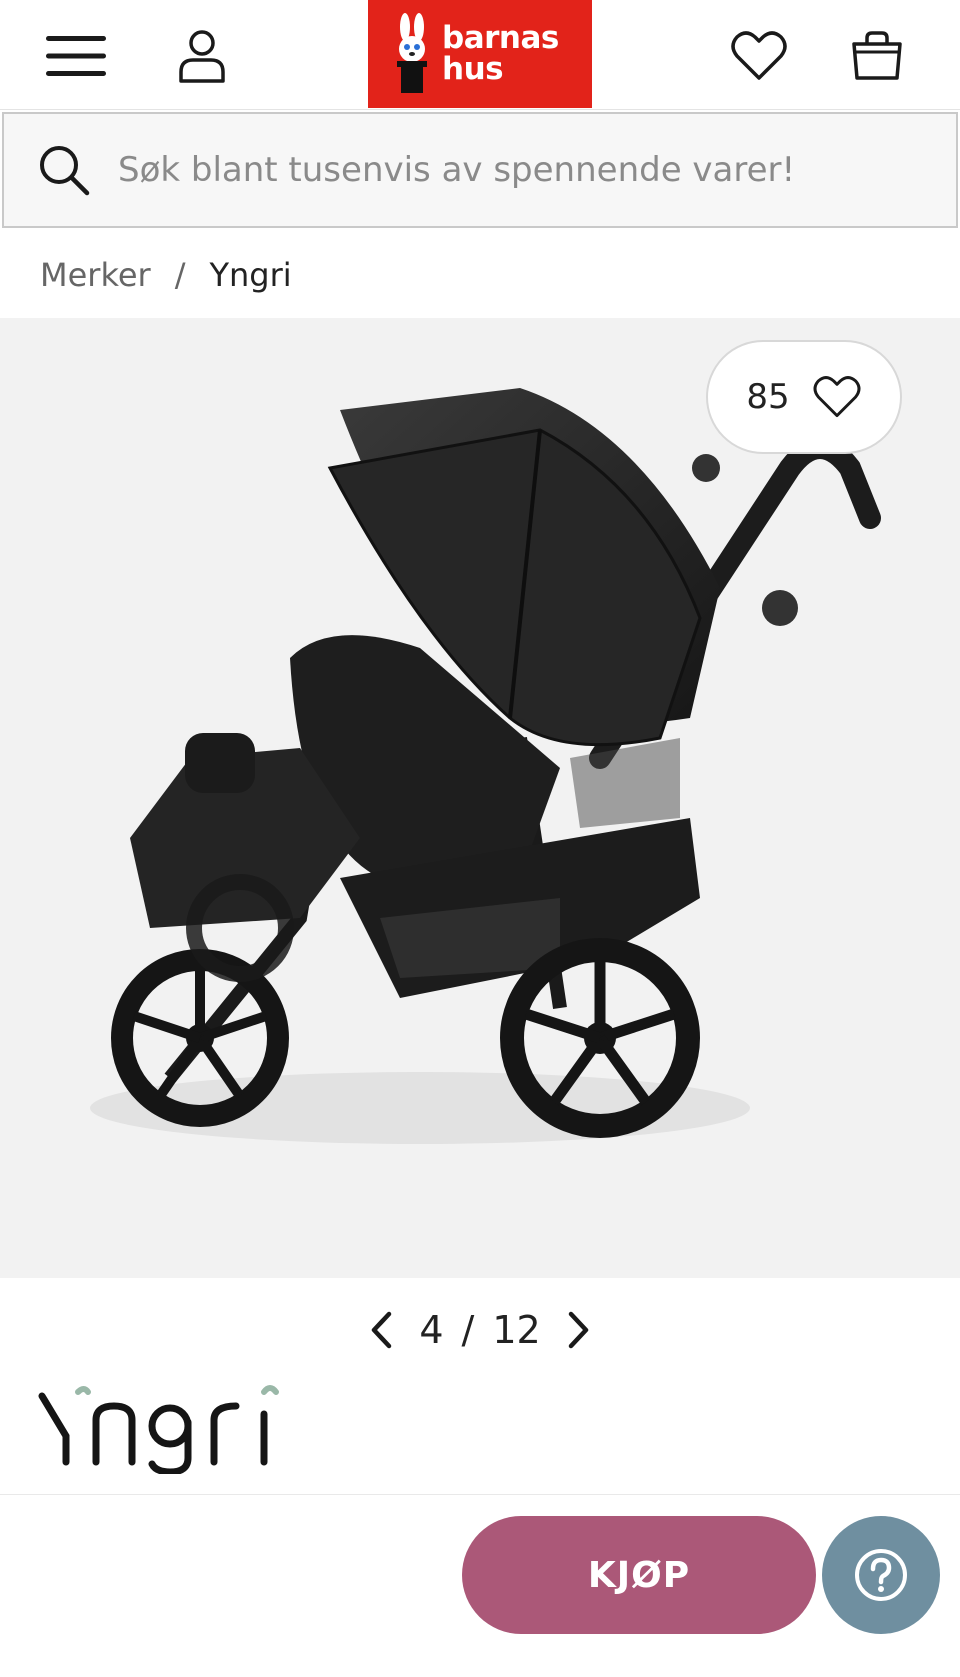 This screenshot has width=960, height=1677. I want to click on menu-button, so click(76, 56).